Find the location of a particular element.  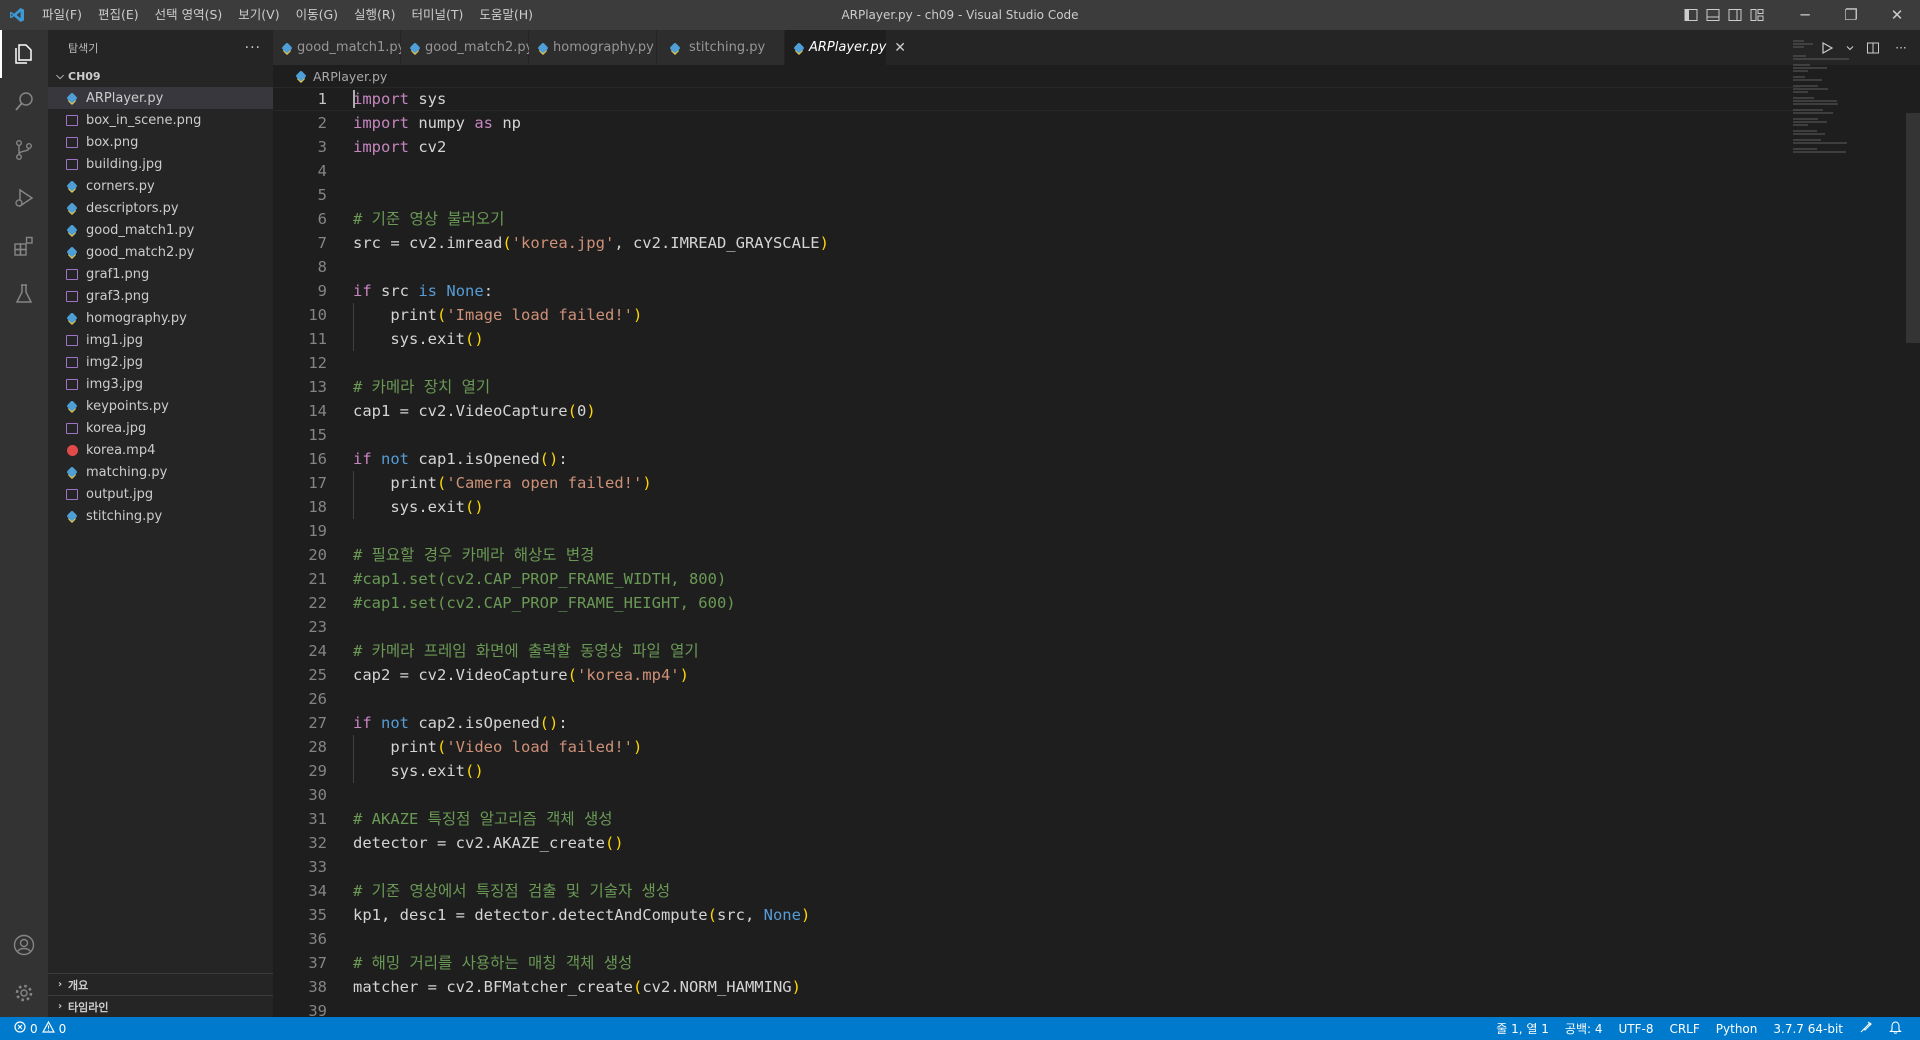

customize-layout-icon is located at coordinates (1757, 15).